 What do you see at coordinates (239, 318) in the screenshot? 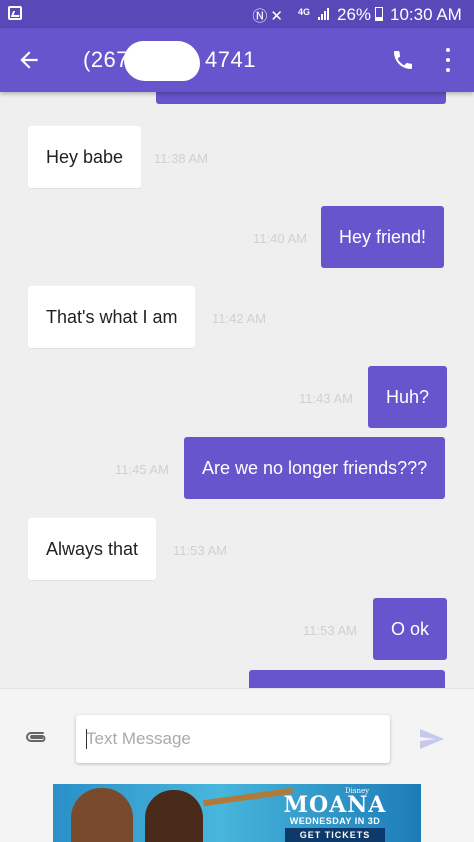
I see `message-time: 11:42 AM` at bounding box center [239, 318].